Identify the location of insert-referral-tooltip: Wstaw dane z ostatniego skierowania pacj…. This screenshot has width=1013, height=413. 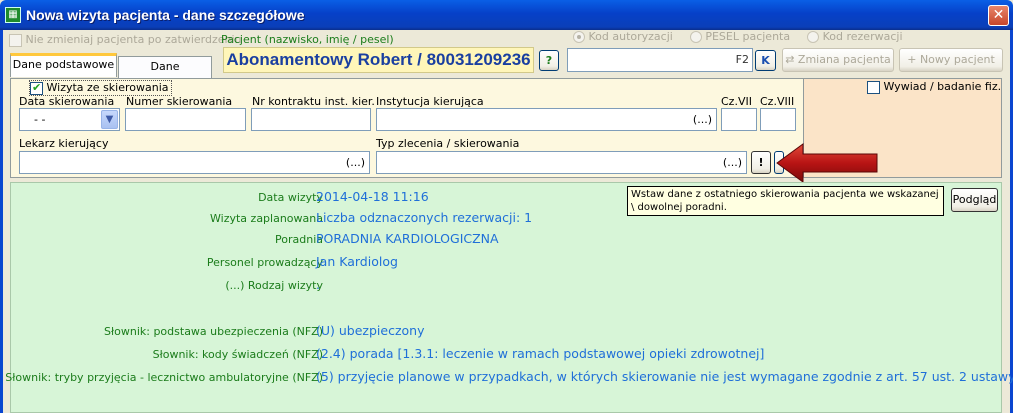
(785, 201).